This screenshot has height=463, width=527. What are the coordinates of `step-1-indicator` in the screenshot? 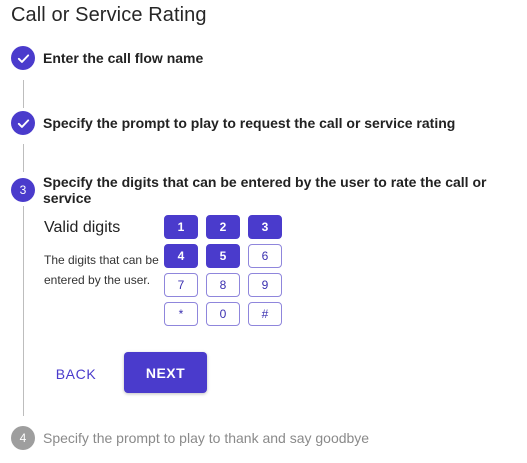 It's located at (23, 58).